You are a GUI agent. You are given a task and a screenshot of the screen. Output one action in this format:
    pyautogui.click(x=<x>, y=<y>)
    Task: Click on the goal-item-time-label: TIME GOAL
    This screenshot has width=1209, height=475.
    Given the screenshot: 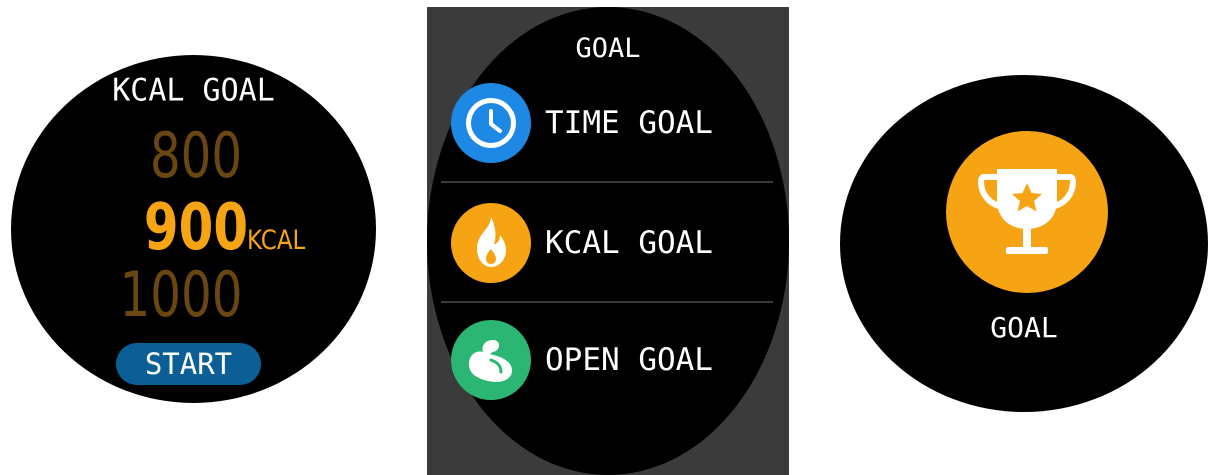 What is the action you would take?
    pyautogui.click(x=629, y=123)
    